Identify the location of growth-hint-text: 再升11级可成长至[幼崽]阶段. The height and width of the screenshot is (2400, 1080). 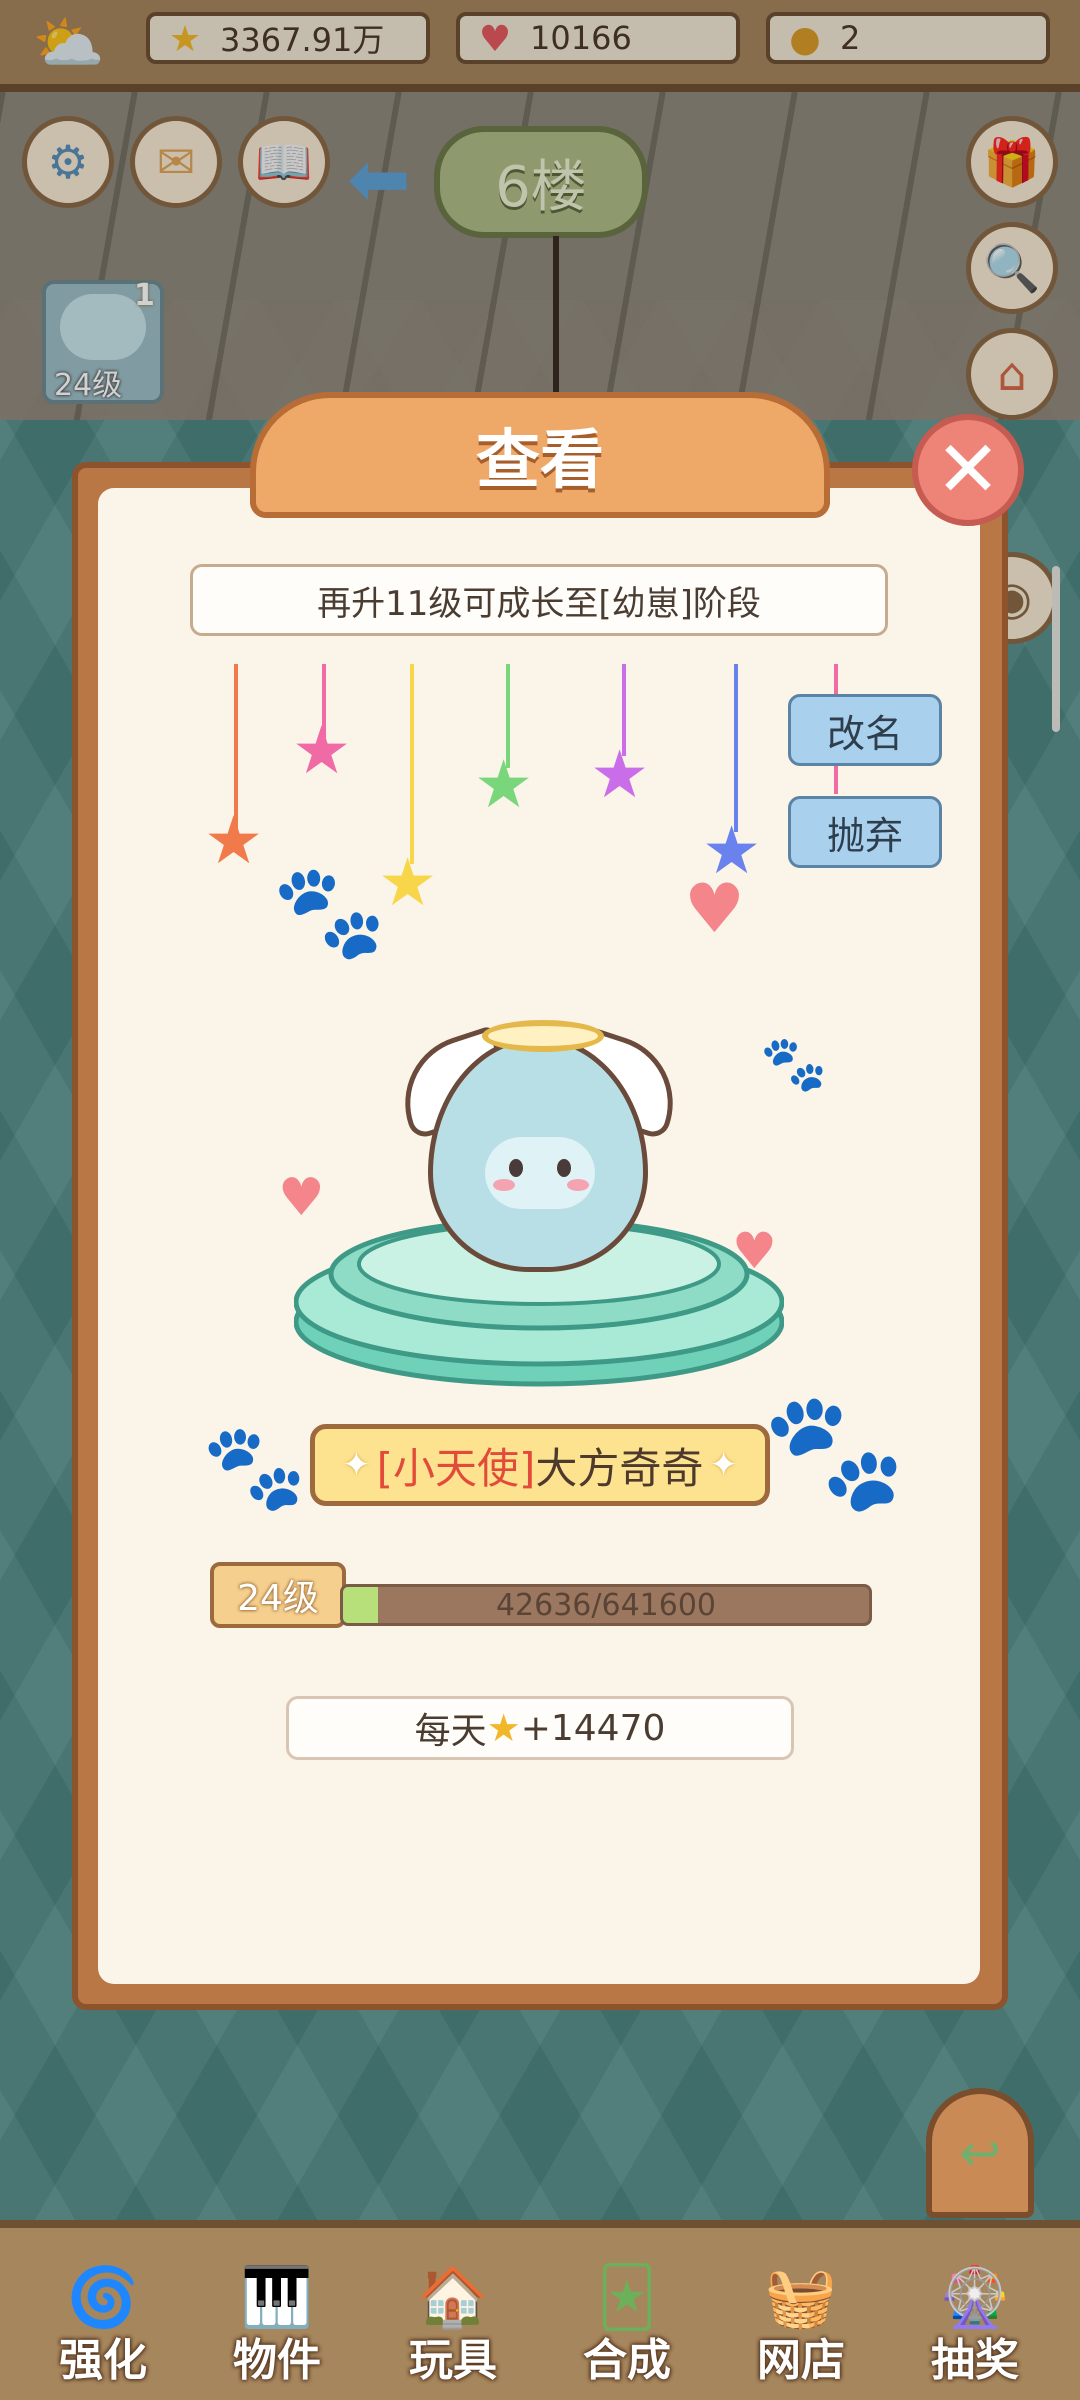
(539, 603).